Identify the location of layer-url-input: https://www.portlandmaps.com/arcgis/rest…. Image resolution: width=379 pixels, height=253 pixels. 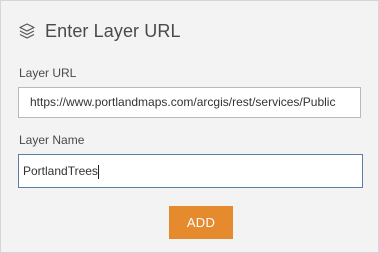
(189, 102).